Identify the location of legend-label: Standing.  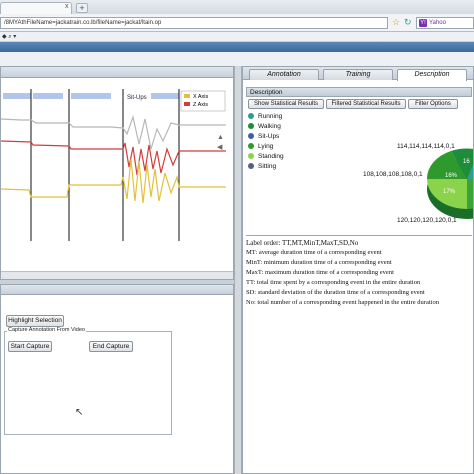
(271, 156).